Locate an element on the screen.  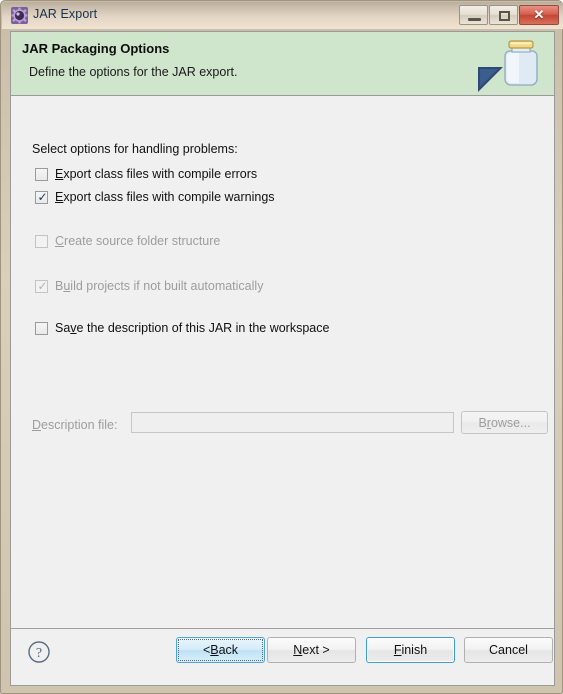
help-question-icon: ? is located at coordinates (39, 652).